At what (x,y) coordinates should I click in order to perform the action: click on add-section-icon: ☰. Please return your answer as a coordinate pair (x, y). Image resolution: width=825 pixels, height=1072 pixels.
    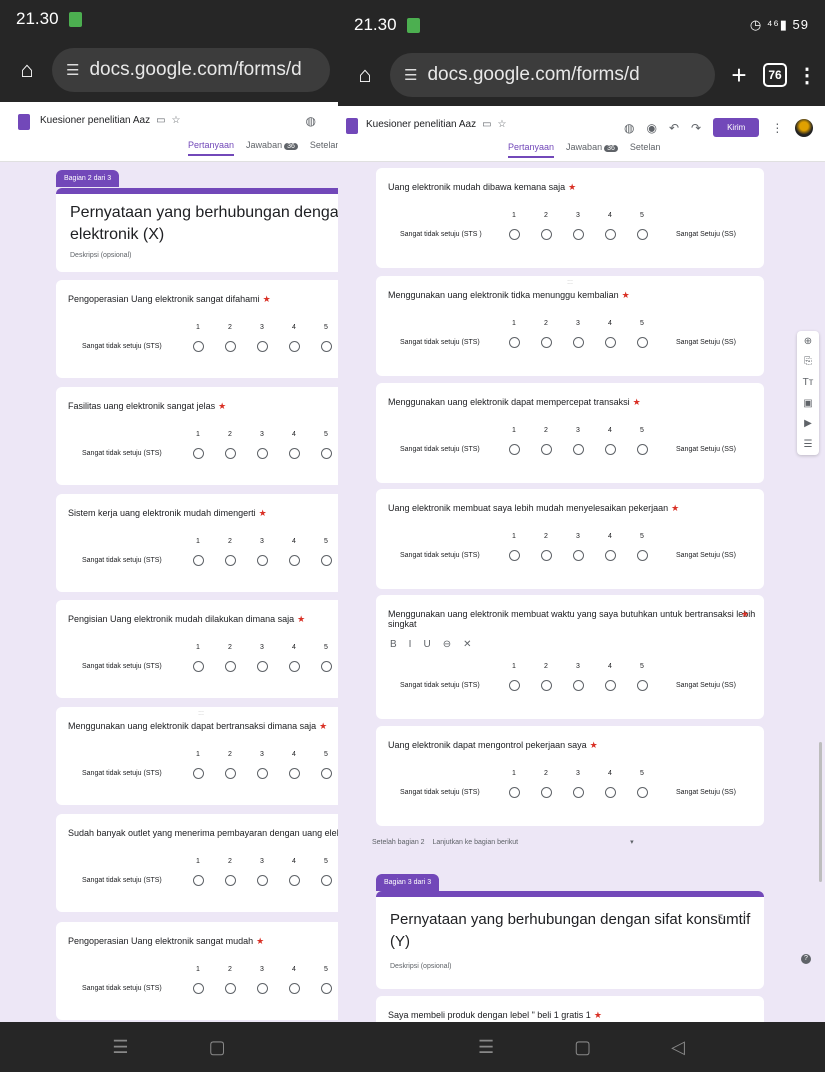
    Looking at the image, I should click on (808, 444).